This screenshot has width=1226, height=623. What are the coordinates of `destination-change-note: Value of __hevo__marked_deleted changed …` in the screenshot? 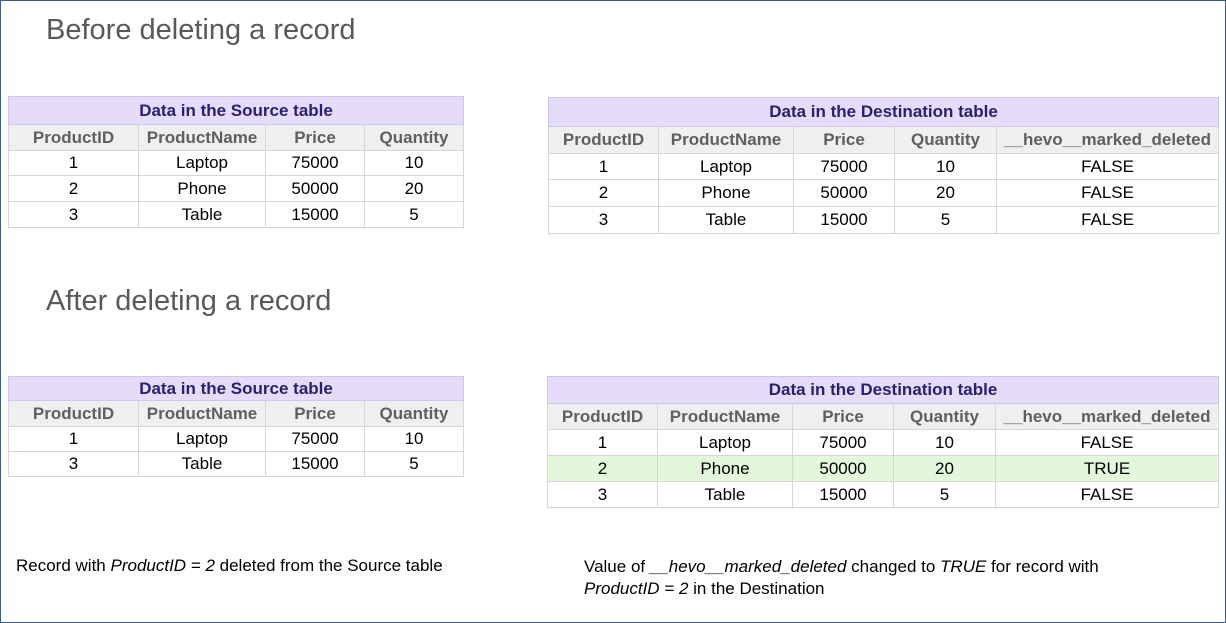 It's located at (894, 578).